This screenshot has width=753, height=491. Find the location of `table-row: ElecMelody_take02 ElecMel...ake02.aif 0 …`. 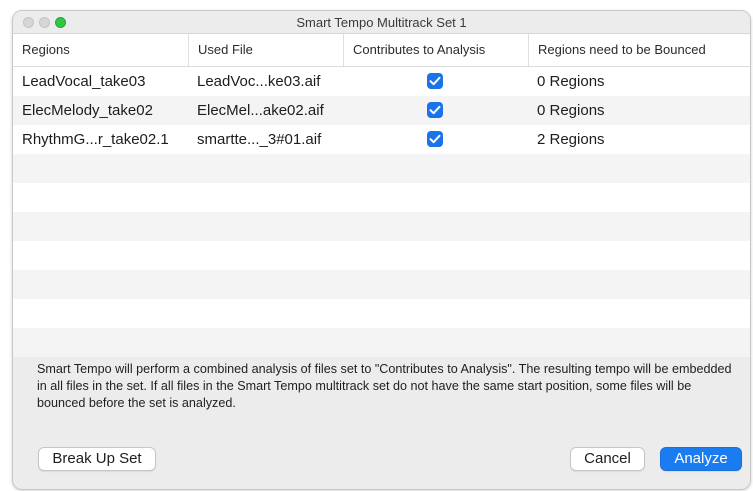

table-row: ElecMelody_take02 ElecMel...ake02.aif 0 … is located at coordinates (381, 110).